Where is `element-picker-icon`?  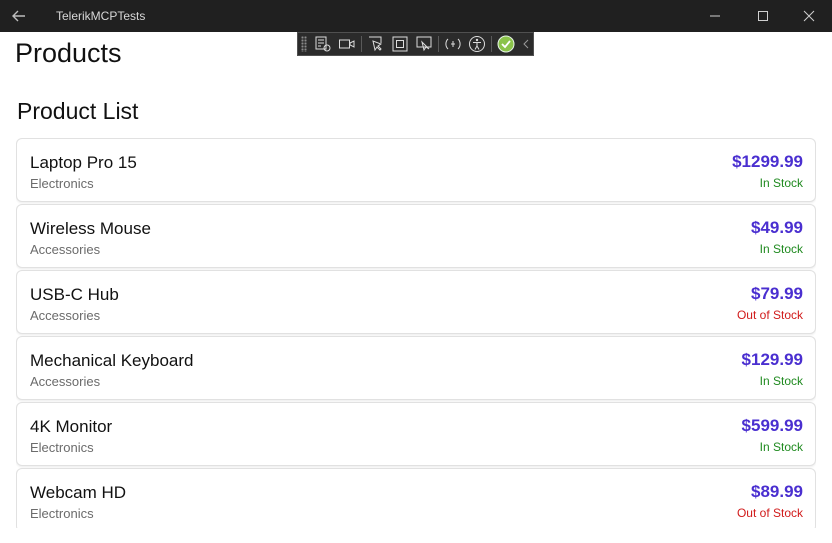
element-picker-icon is located at coordinates (376, 44).